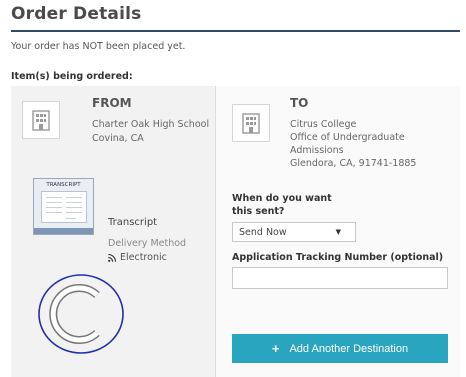 This screenshot has height=377, width=466. What do you see at coordinates (63, 185) in the screenshot?
I see `transcript-image-label: TRANSCRIPT` at bounding box center [63, 185].